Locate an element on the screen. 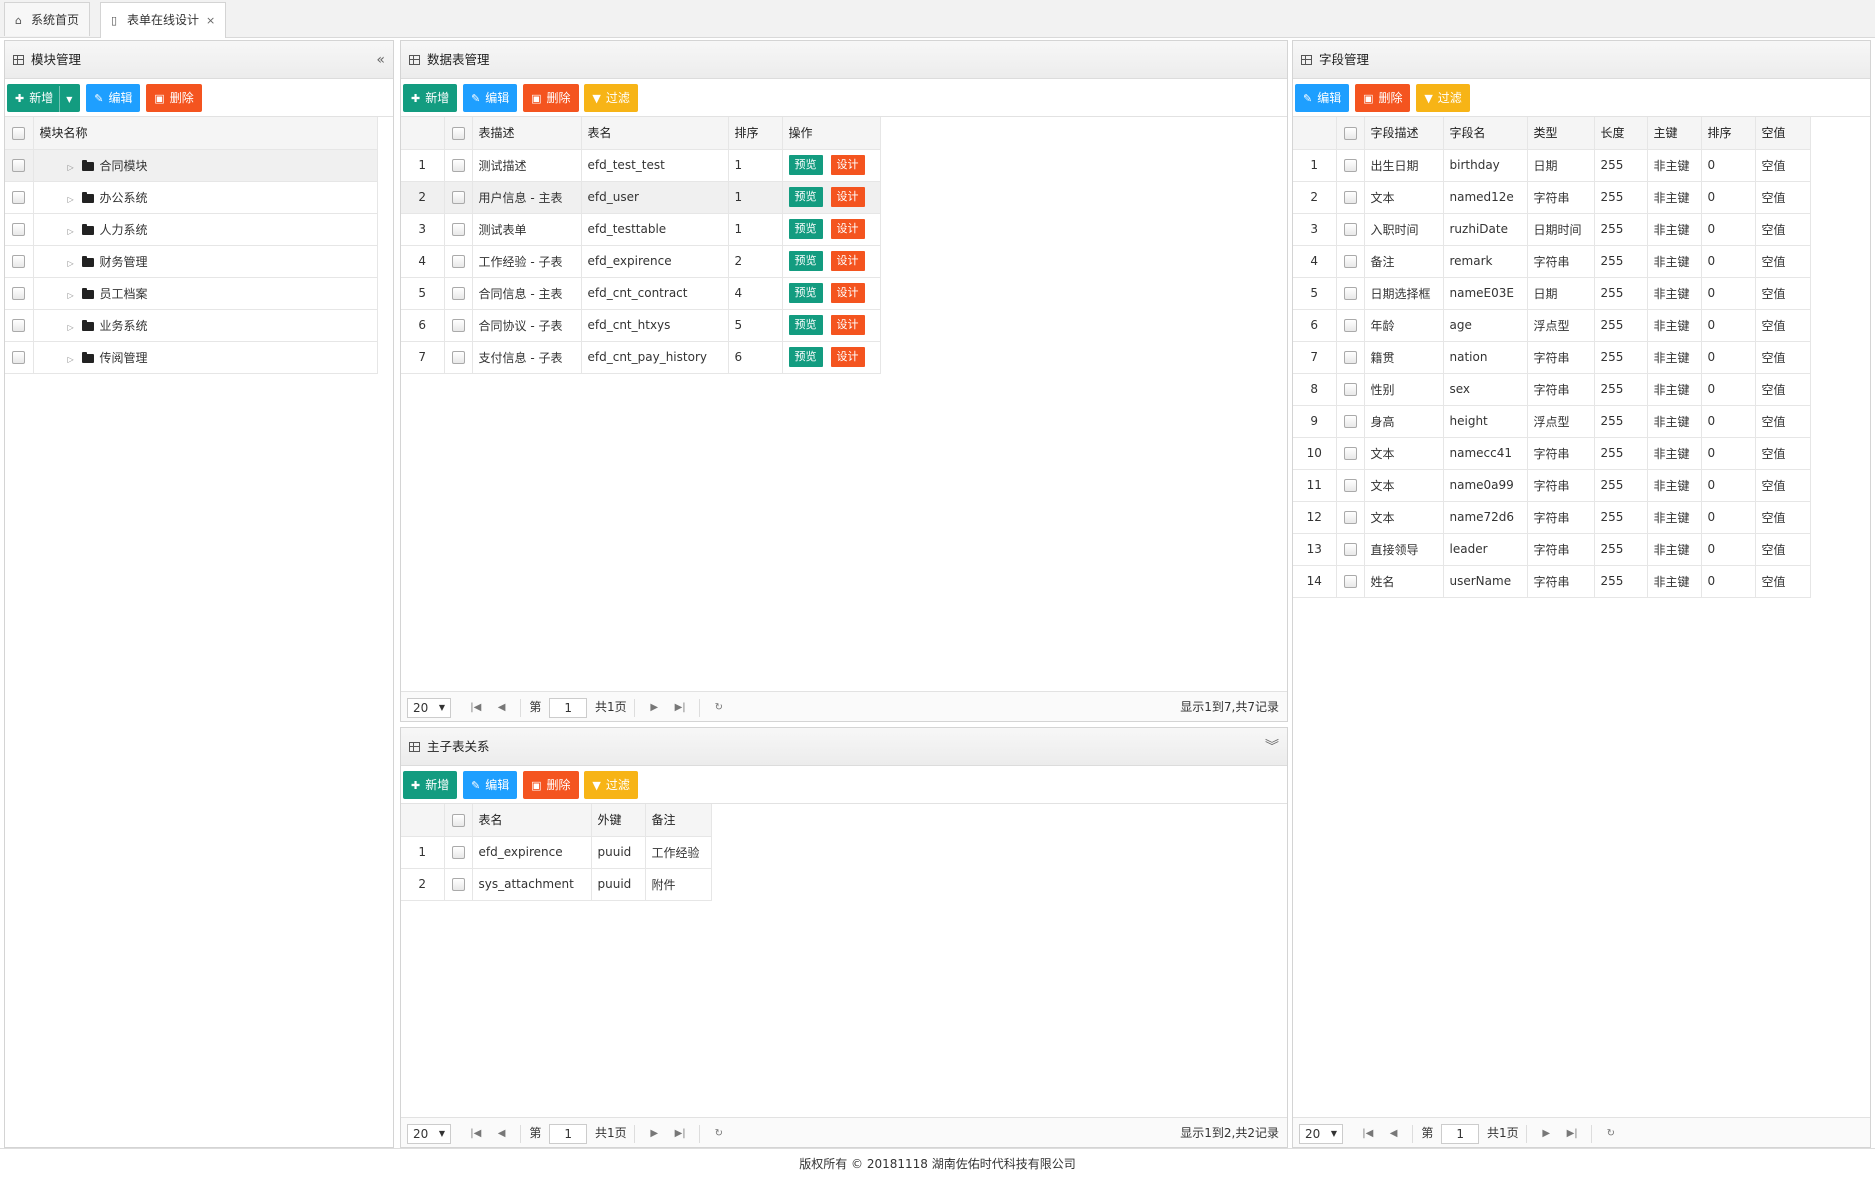 This screenshot has height=1179, width=1875. table-row: 11 文本 name0a99 字符串 255 非主键 0 空值 is located at coordinates (1552, 485).